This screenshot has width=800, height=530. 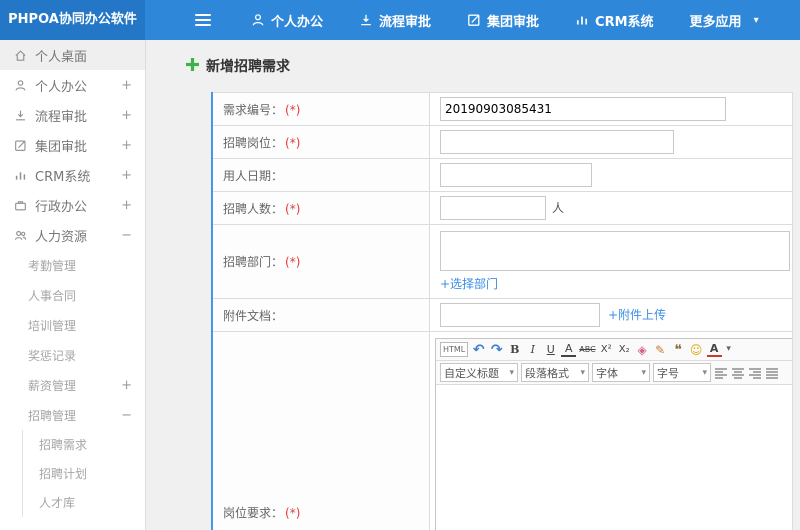 What do you see at coordinates (583, 109) in the screenshot?
I see `demand-no-input` at bounding box center [583, 109].